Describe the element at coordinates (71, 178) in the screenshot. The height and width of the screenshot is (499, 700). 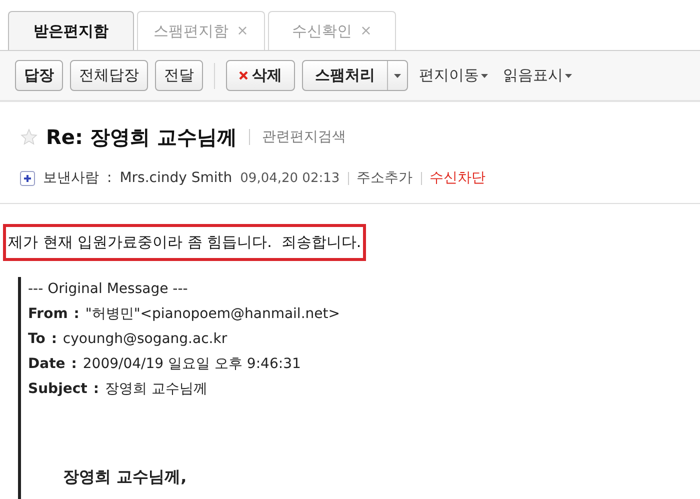
I see `sender-label: 보낸사람` at that location.